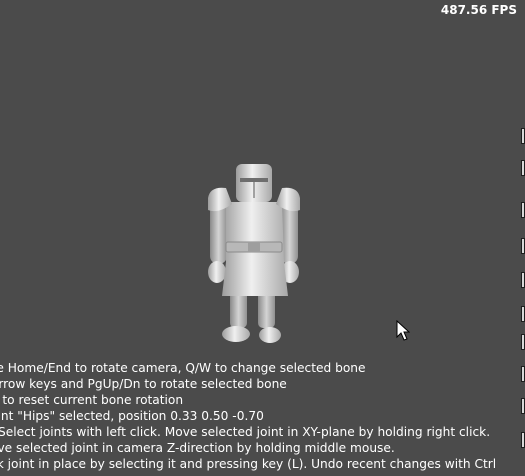 Image resolution: width=525 pixels, height=476 pixels. Describe the element at coordinates (255, 252) in the screenshot. I see `knight-model` at that location.